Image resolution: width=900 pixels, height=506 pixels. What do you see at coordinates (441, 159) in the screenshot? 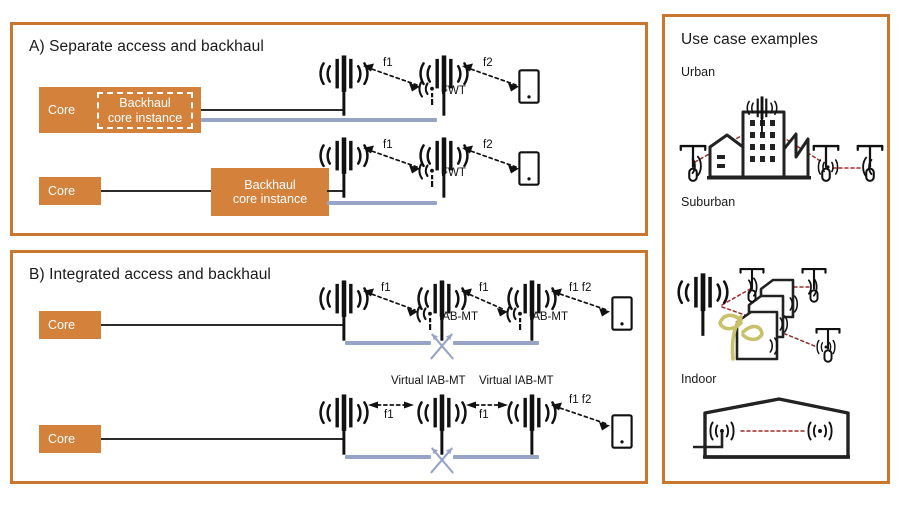
I see `link-arrows-a2` at bounding box center [441, 159].